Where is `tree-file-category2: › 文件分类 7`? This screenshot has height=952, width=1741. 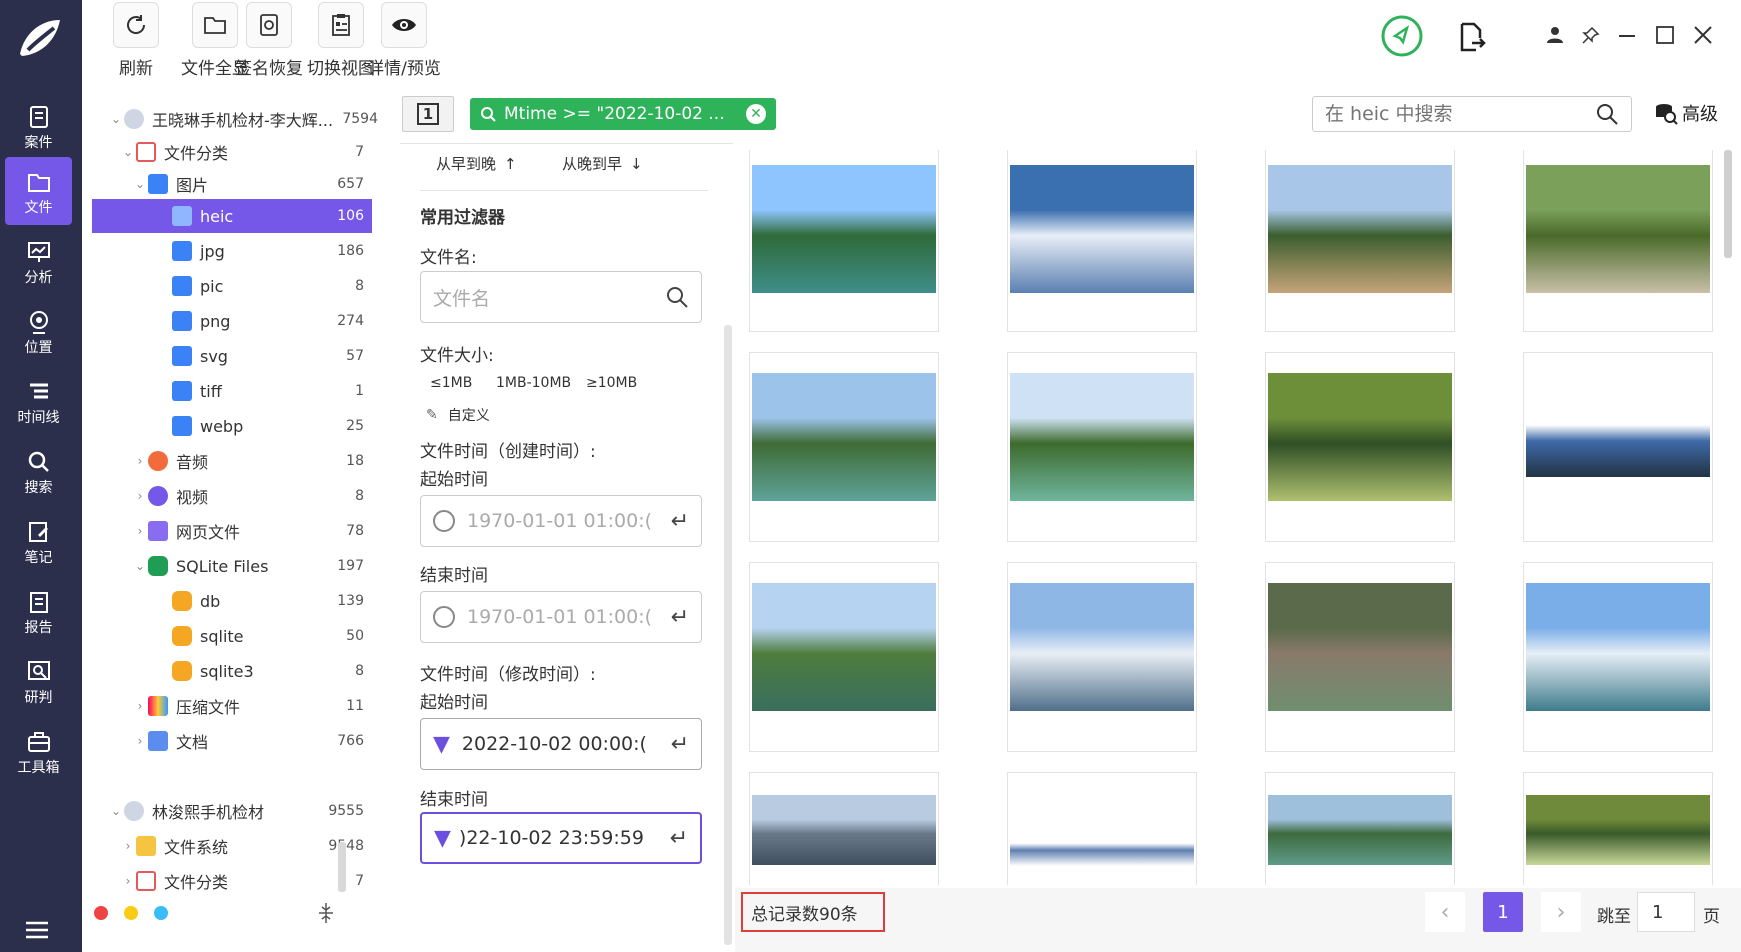 tree-file-category2: › 文件分类 7 is located at coordinates (227, 881).